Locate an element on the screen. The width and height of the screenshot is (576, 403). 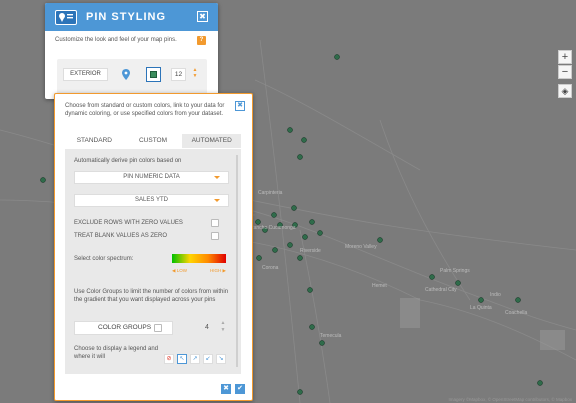
treat-blank-checkbox is located at coordinates (215, 236).